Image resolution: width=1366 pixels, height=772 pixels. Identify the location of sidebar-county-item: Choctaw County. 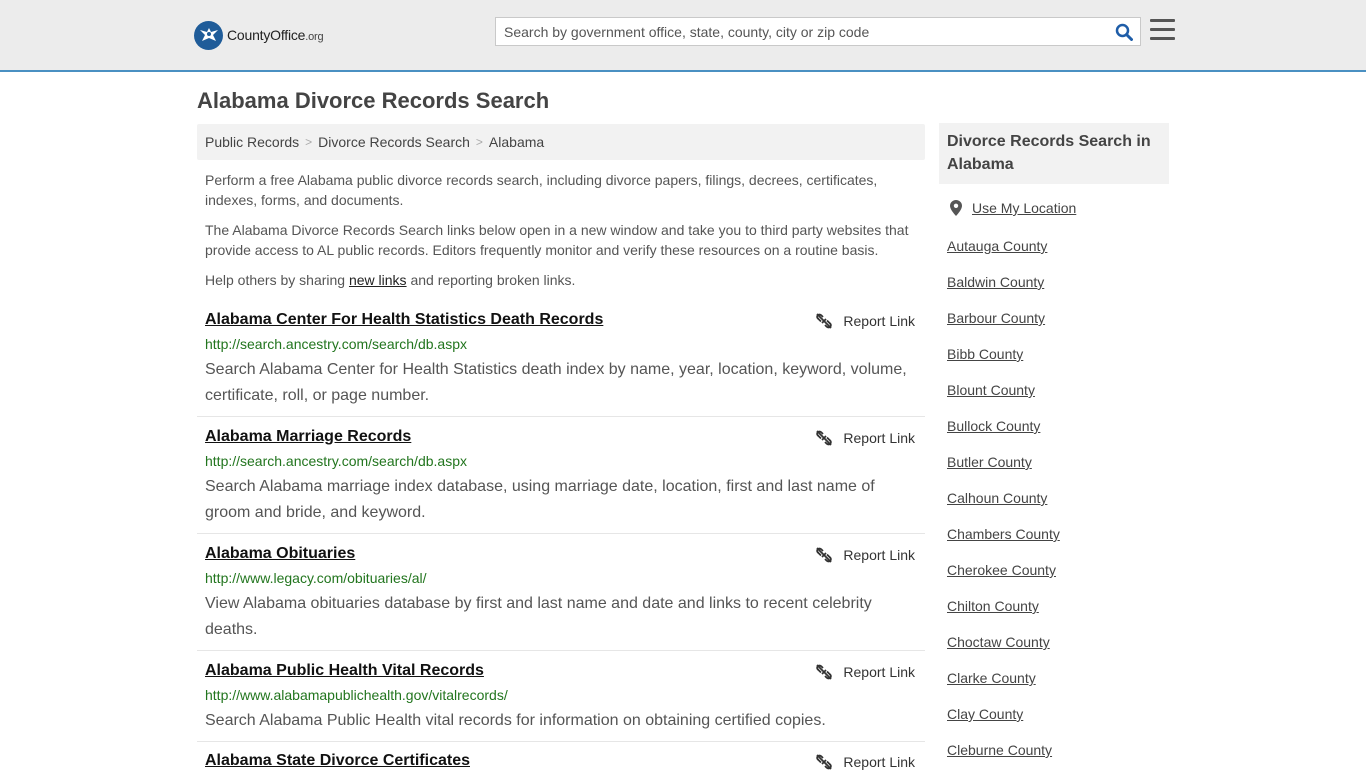
(998, 642).